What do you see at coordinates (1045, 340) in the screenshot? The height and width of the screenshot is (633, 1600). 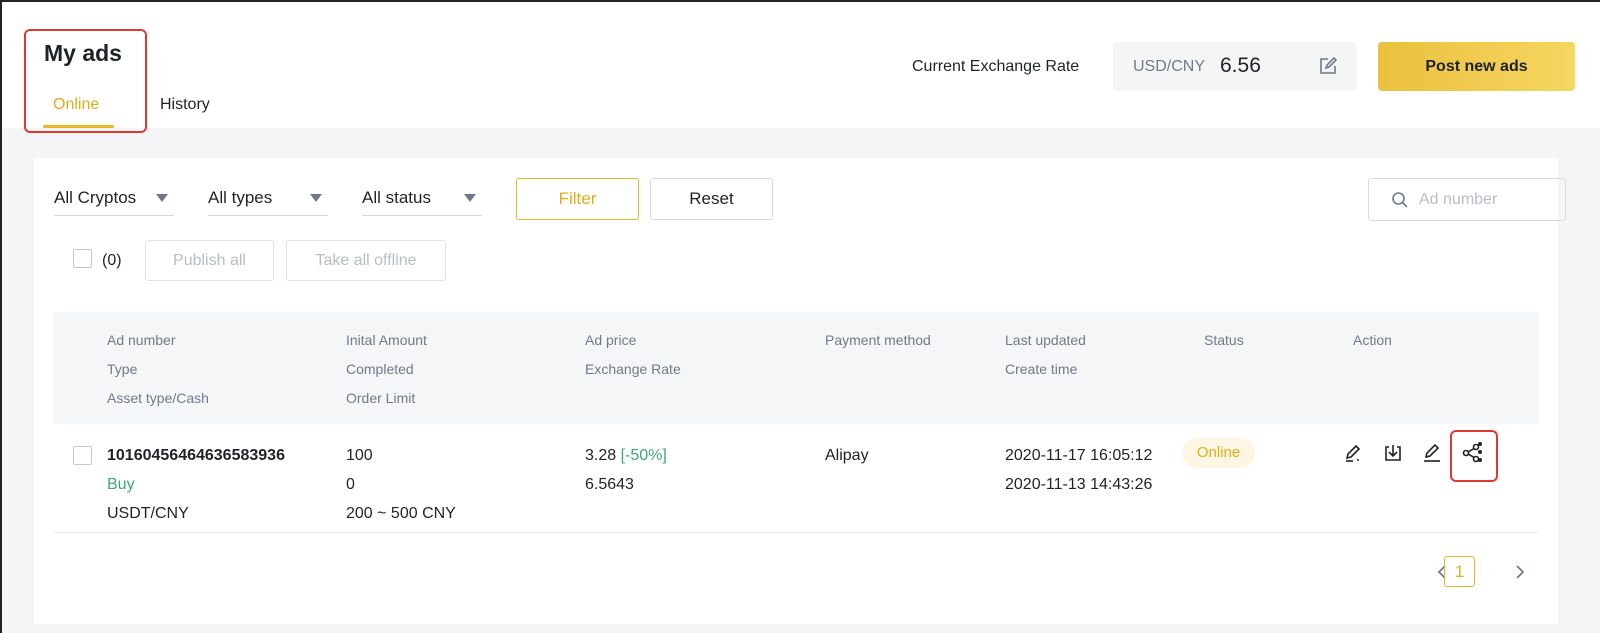 I see `header-last-updated: Last updated` at bounding box center [1045, 340].